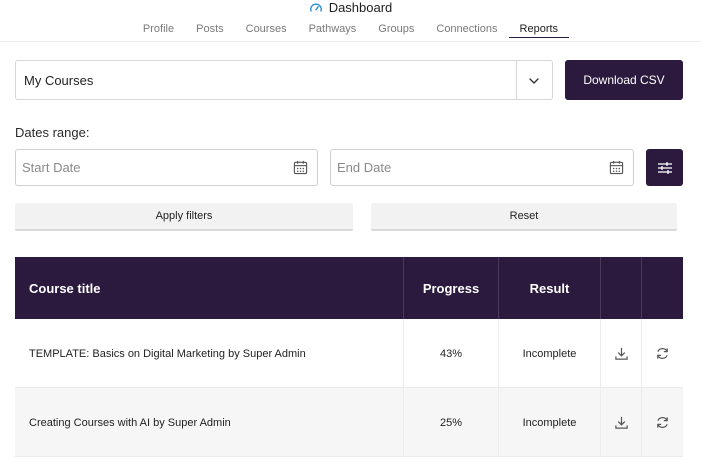  Describe the element at coordinates (51, 167) in the screenshot. I see `start-date-placeholder: Start Date` at that location.